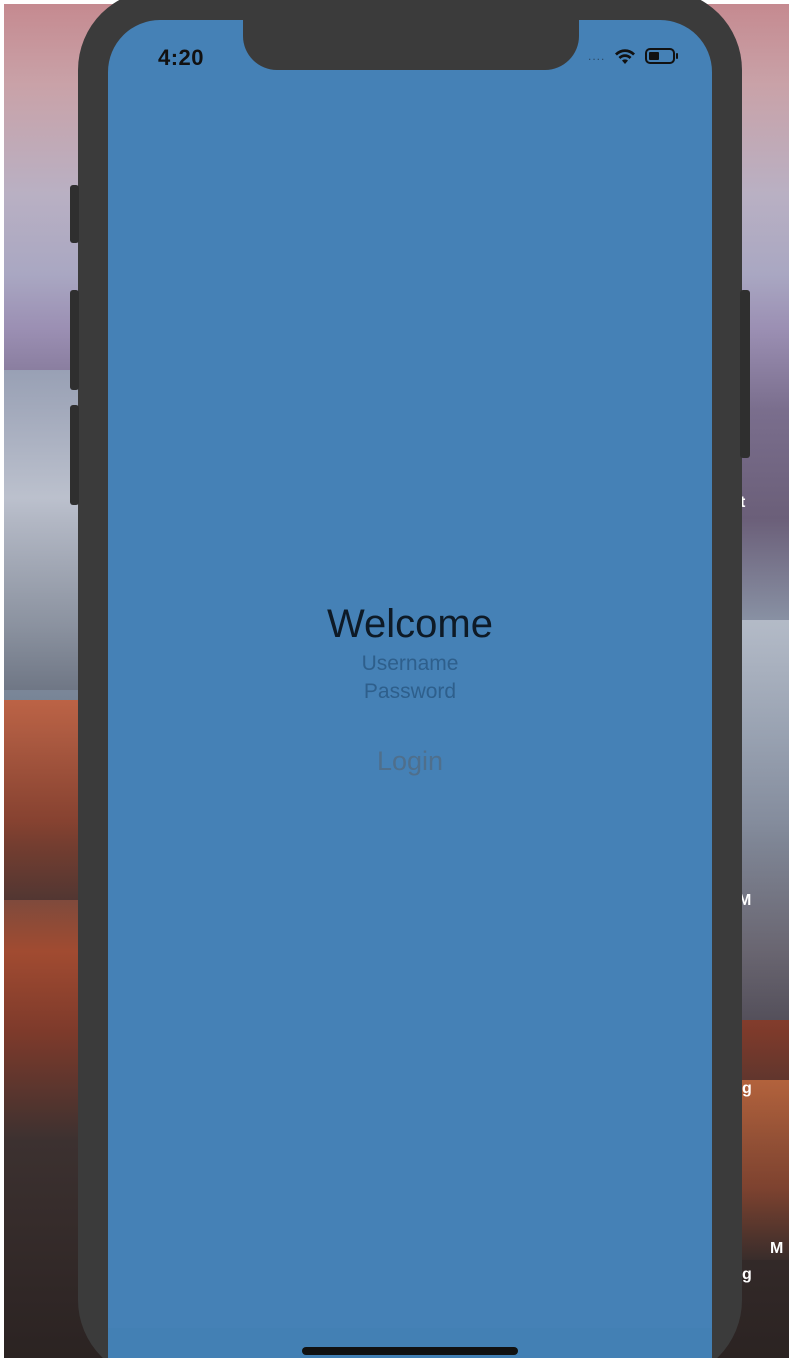  Describe the element at coordinates (411, 35) in the screenshot. I see `notch` at that location.